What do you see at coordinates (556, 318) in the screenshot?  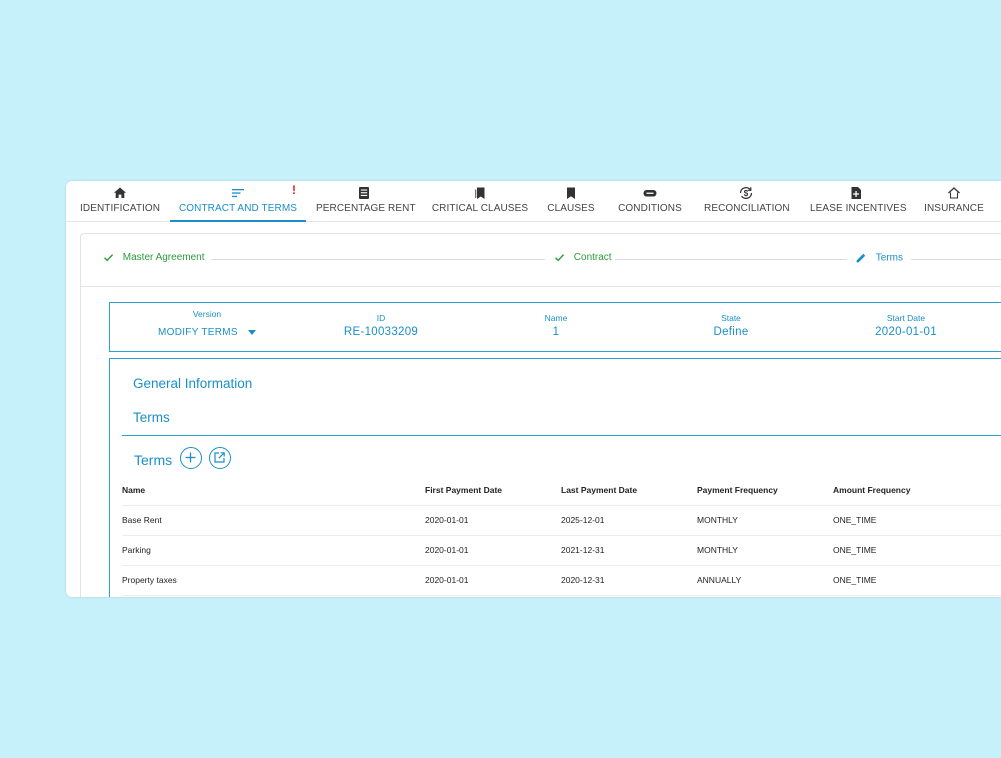 I see `name-label: Name` at bounding box center [556, 318].